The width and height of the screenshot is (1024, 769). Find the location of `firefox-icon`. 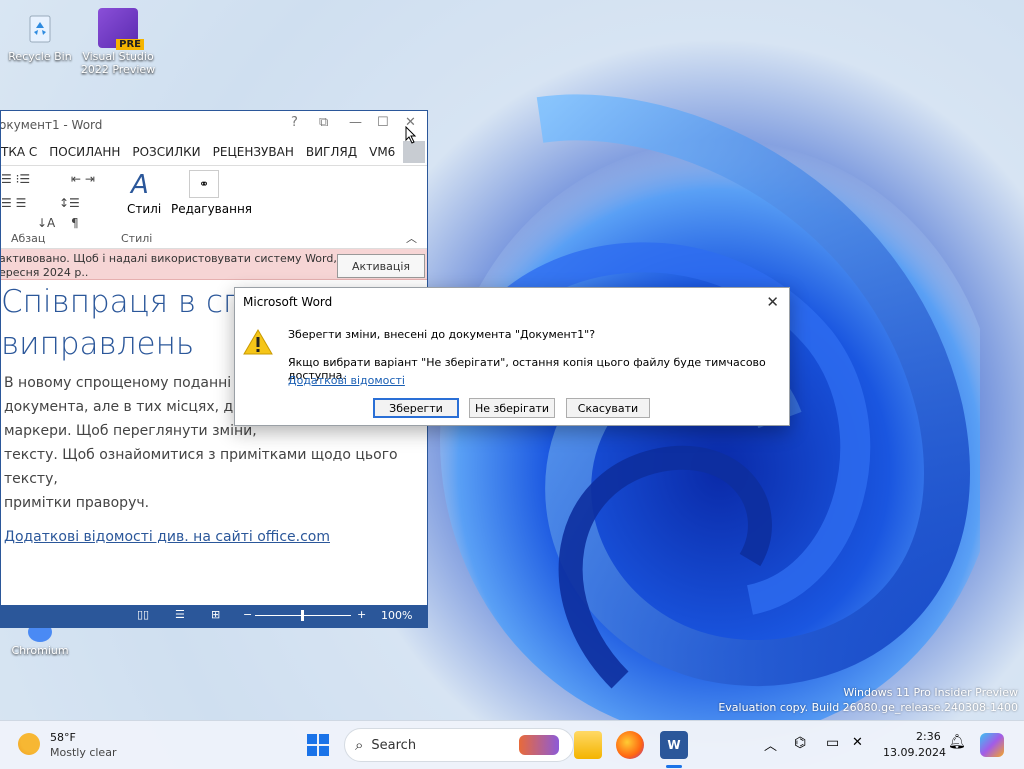

firefox-icon is located at coordinates (630, 745).